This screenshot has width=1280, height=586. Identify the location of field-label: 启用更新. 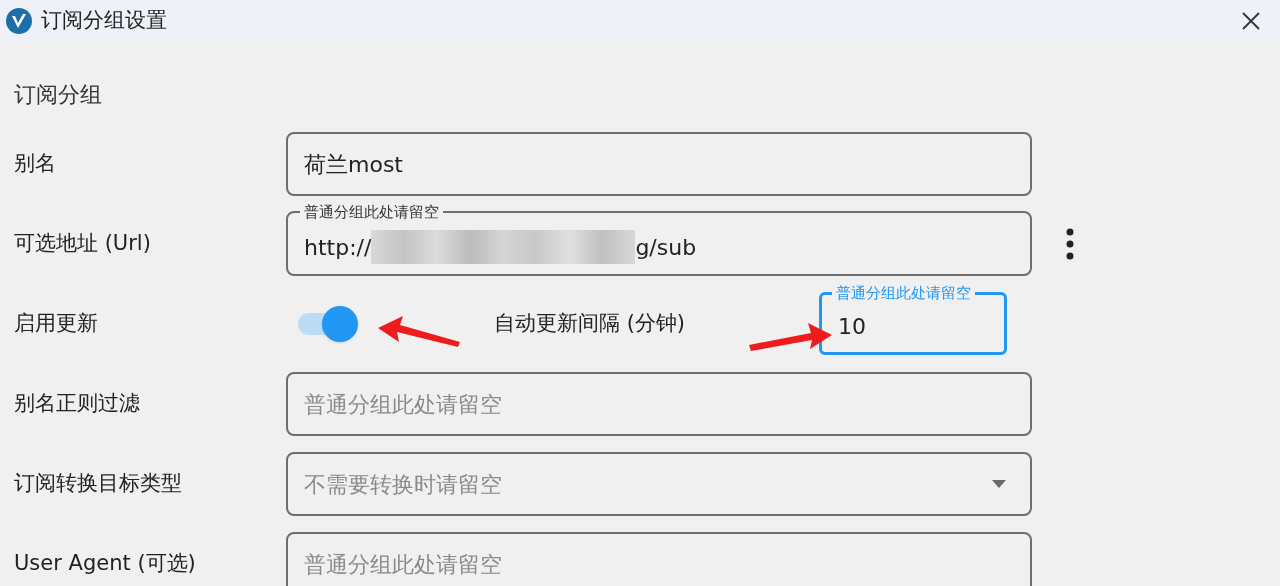
(56, 324).